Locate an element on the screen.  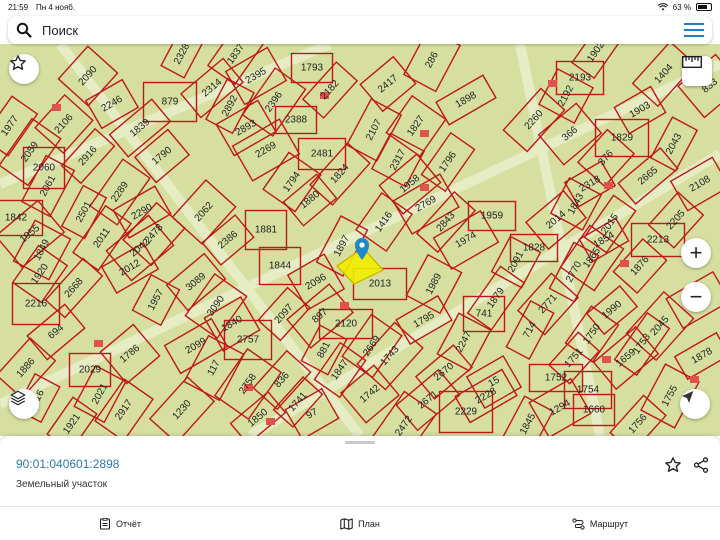
search-icon is located at coordinates (24, 30).